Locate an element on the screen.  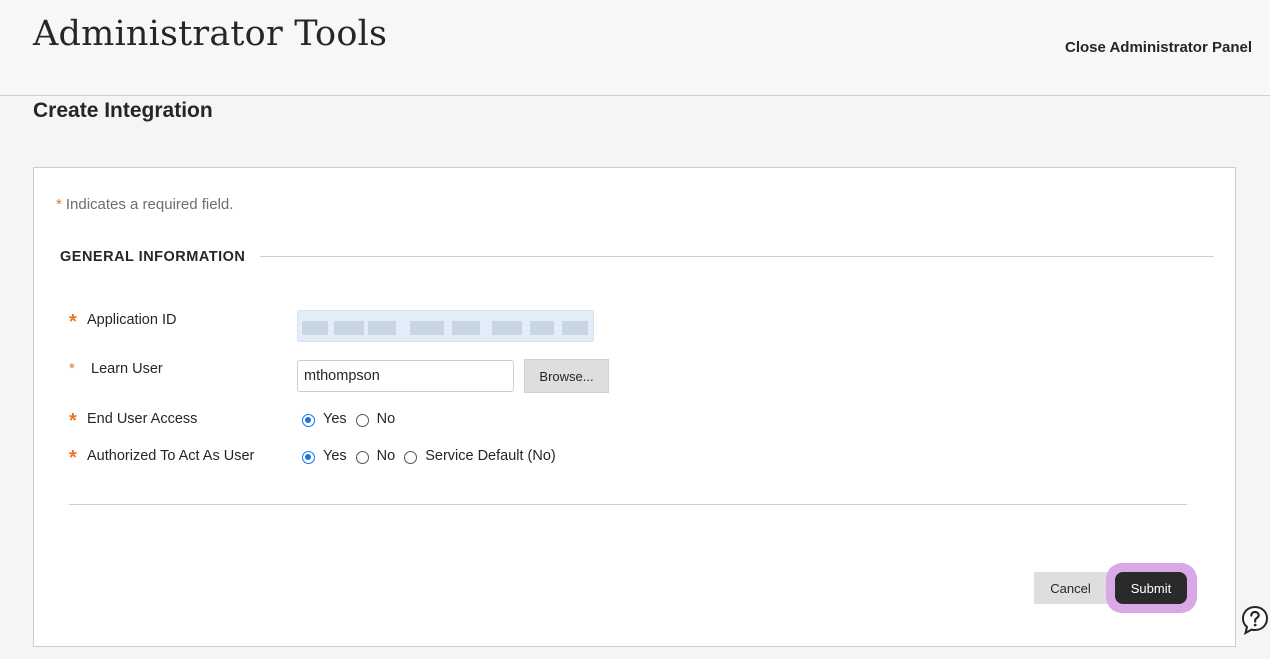
close-admin-panel-link: Close Administrator Panel is located at coordinates (1158, 47).